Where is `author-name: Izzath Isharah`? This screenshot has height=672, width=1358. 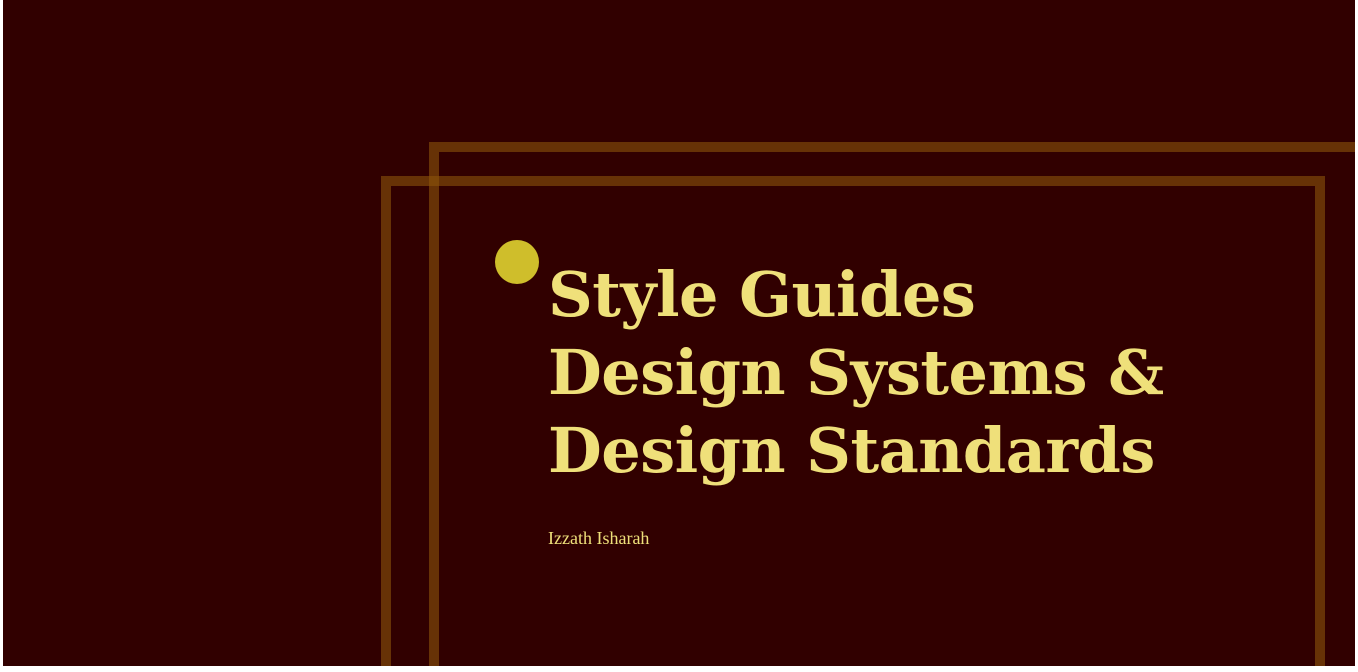
author-name: Izzath Isharah is located at coordinates (599, 538).